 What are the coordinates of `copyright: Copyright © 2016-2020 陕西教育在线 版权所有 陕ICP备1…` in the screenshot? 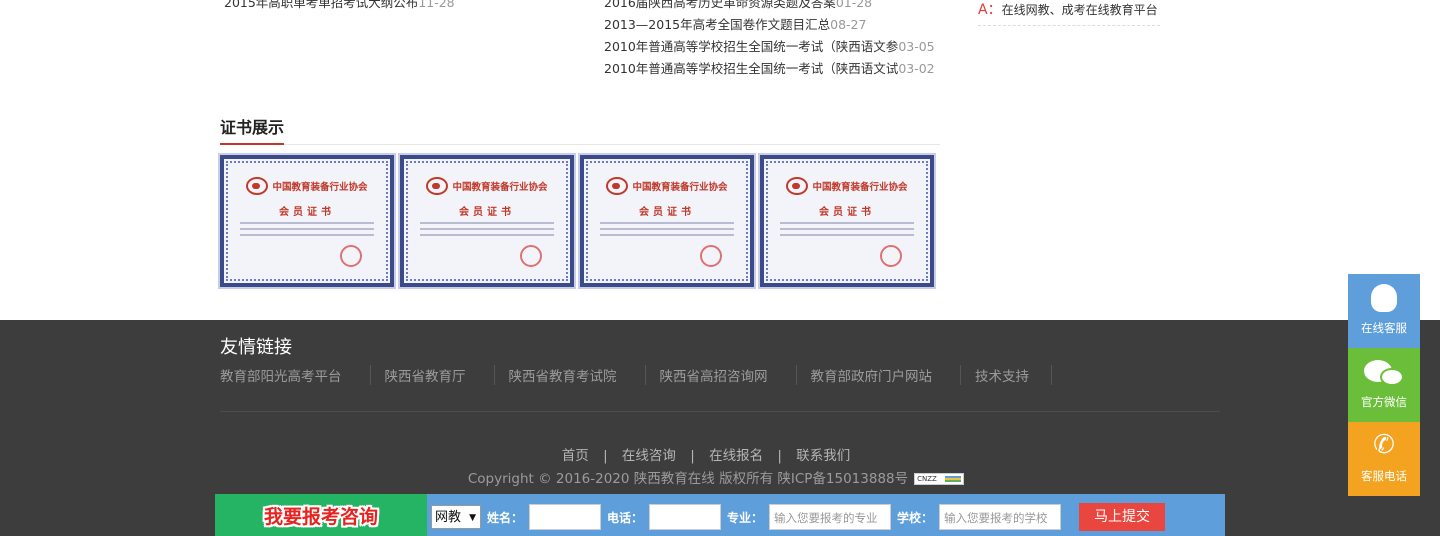 It's located at (716, 477).